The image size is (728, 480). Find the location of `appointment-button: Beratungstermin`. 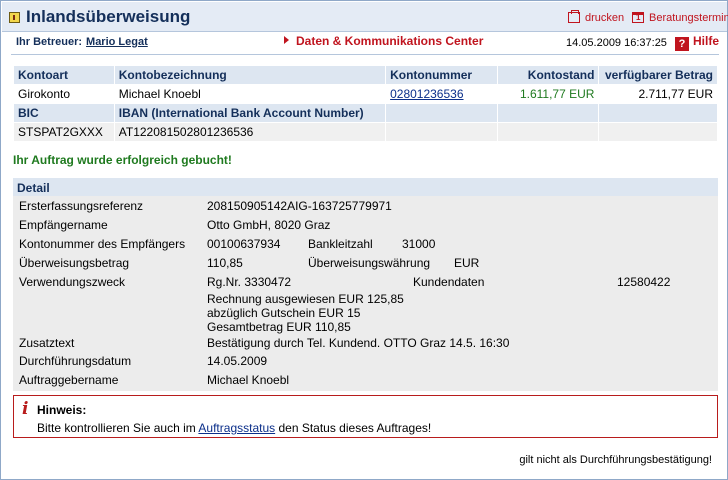

appointment-button: Beratungstermin is located at coordinates (680, 18).